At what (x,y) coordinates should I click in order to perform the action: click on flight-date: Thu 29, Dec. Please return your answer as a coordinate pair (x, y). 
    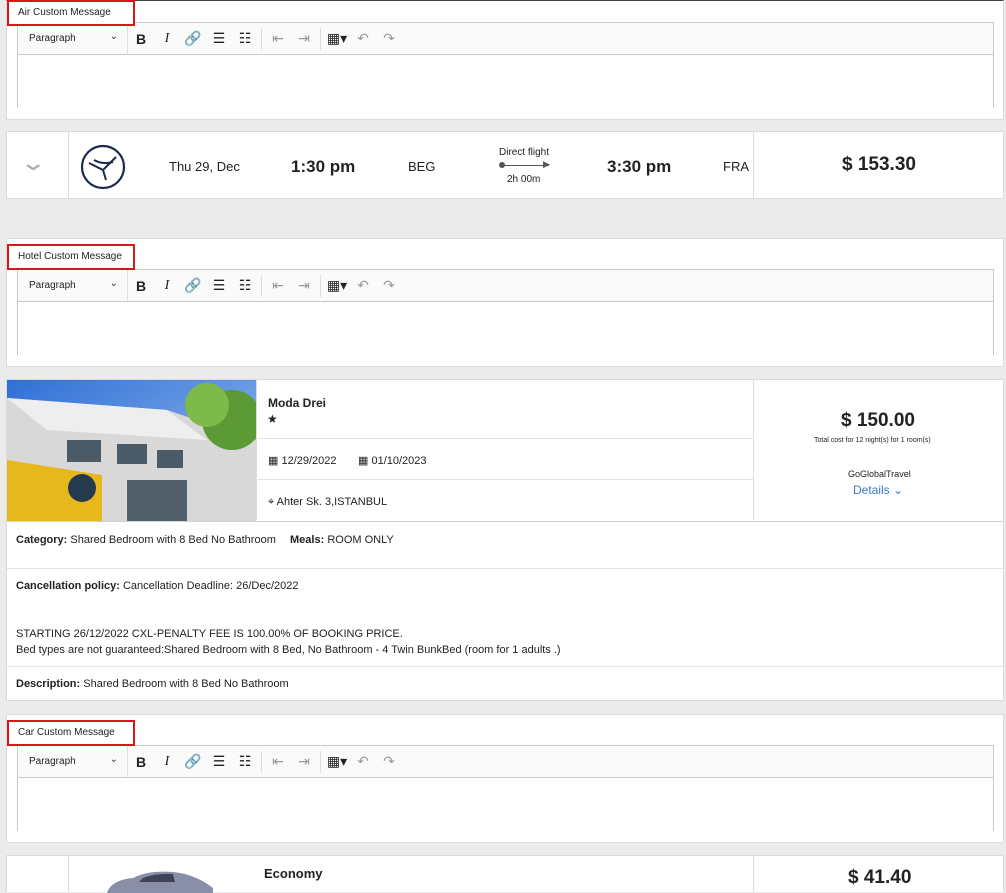
    Looking at the image, I should click on (204, 166).